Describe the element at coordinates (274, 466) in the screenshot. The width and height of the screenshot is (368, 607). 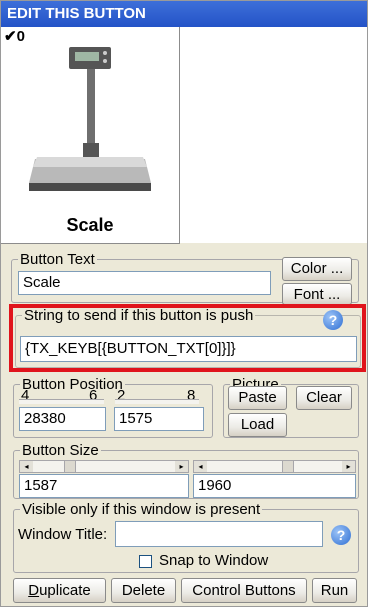
I see `size-height-slider: ◂ ▸` at that location.